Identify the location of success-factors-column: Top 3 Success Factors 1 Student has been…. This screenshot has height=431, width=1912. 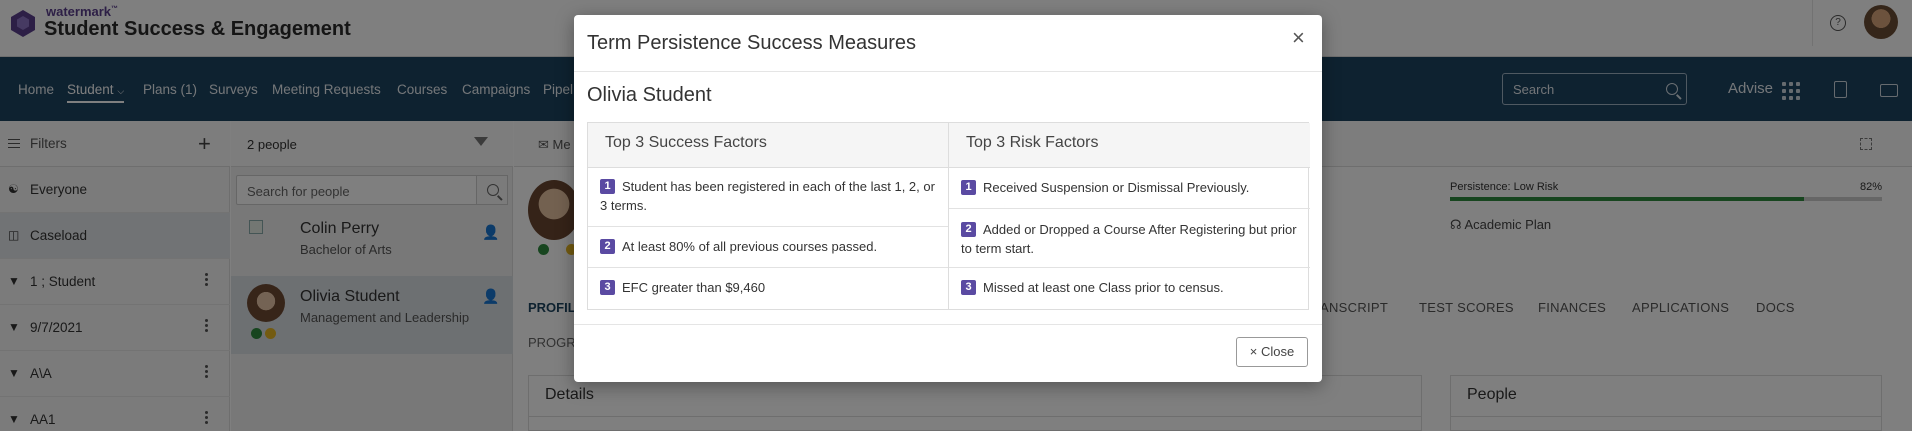
(768, 216).